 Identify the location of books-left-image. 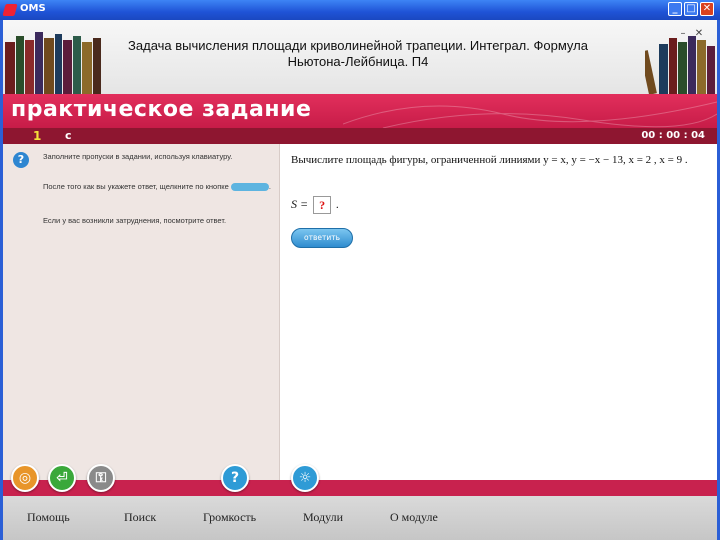
(53, 63).